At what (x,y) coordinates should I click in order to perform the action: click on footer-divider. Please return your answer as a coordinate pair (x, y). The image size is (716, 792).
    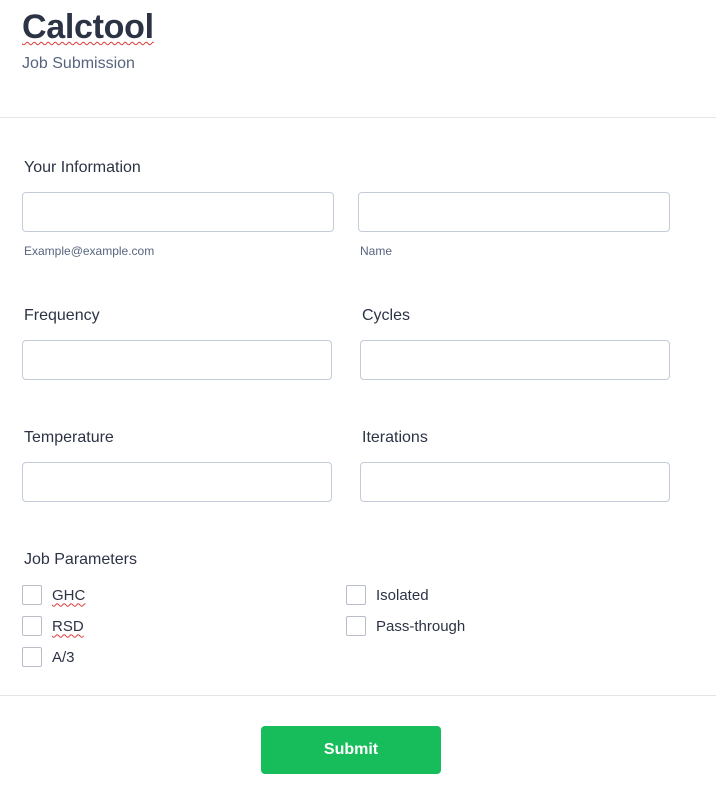
    Looking at the image, I should click on (358, 695).